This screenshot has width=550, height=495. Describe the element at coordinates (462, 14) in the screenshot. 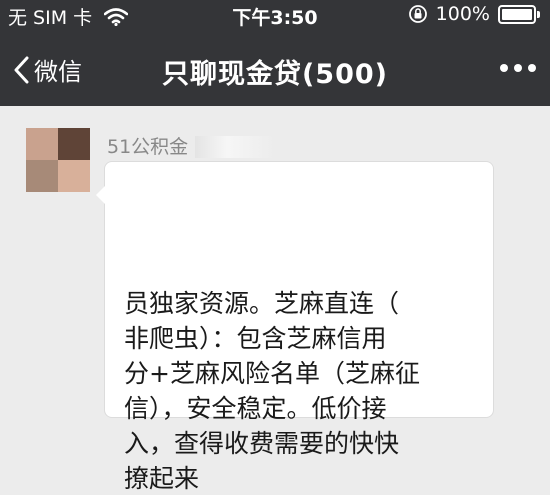

I see `battery-percent: 100%` at that location.